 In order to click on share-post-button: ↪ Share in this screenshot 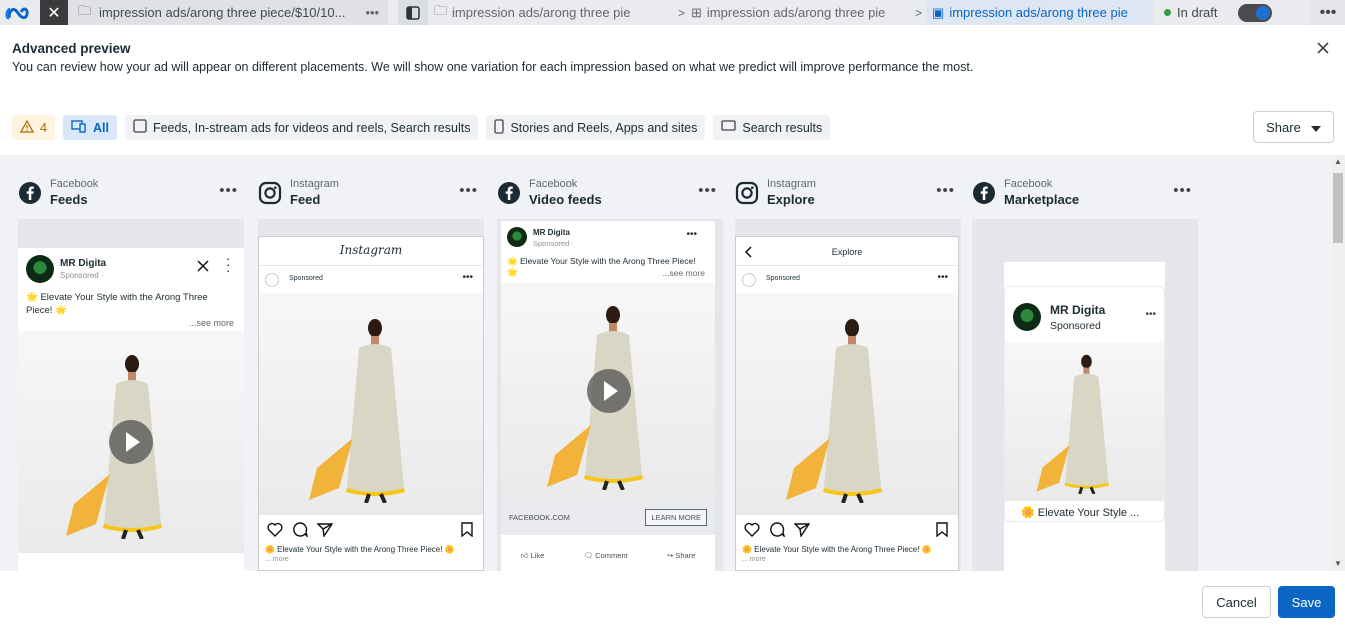, I will do `click(681, 556)`.